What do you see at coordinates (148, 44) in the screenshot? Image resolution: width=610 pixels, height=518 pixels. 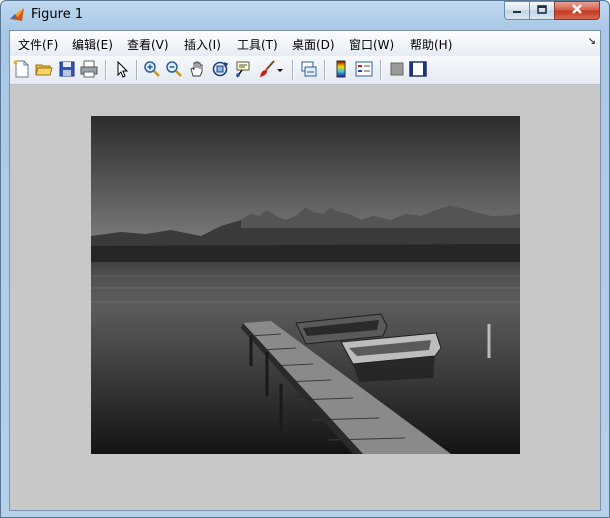 I see `menu-view: 查看(V)` at bounding box center [148, 44].